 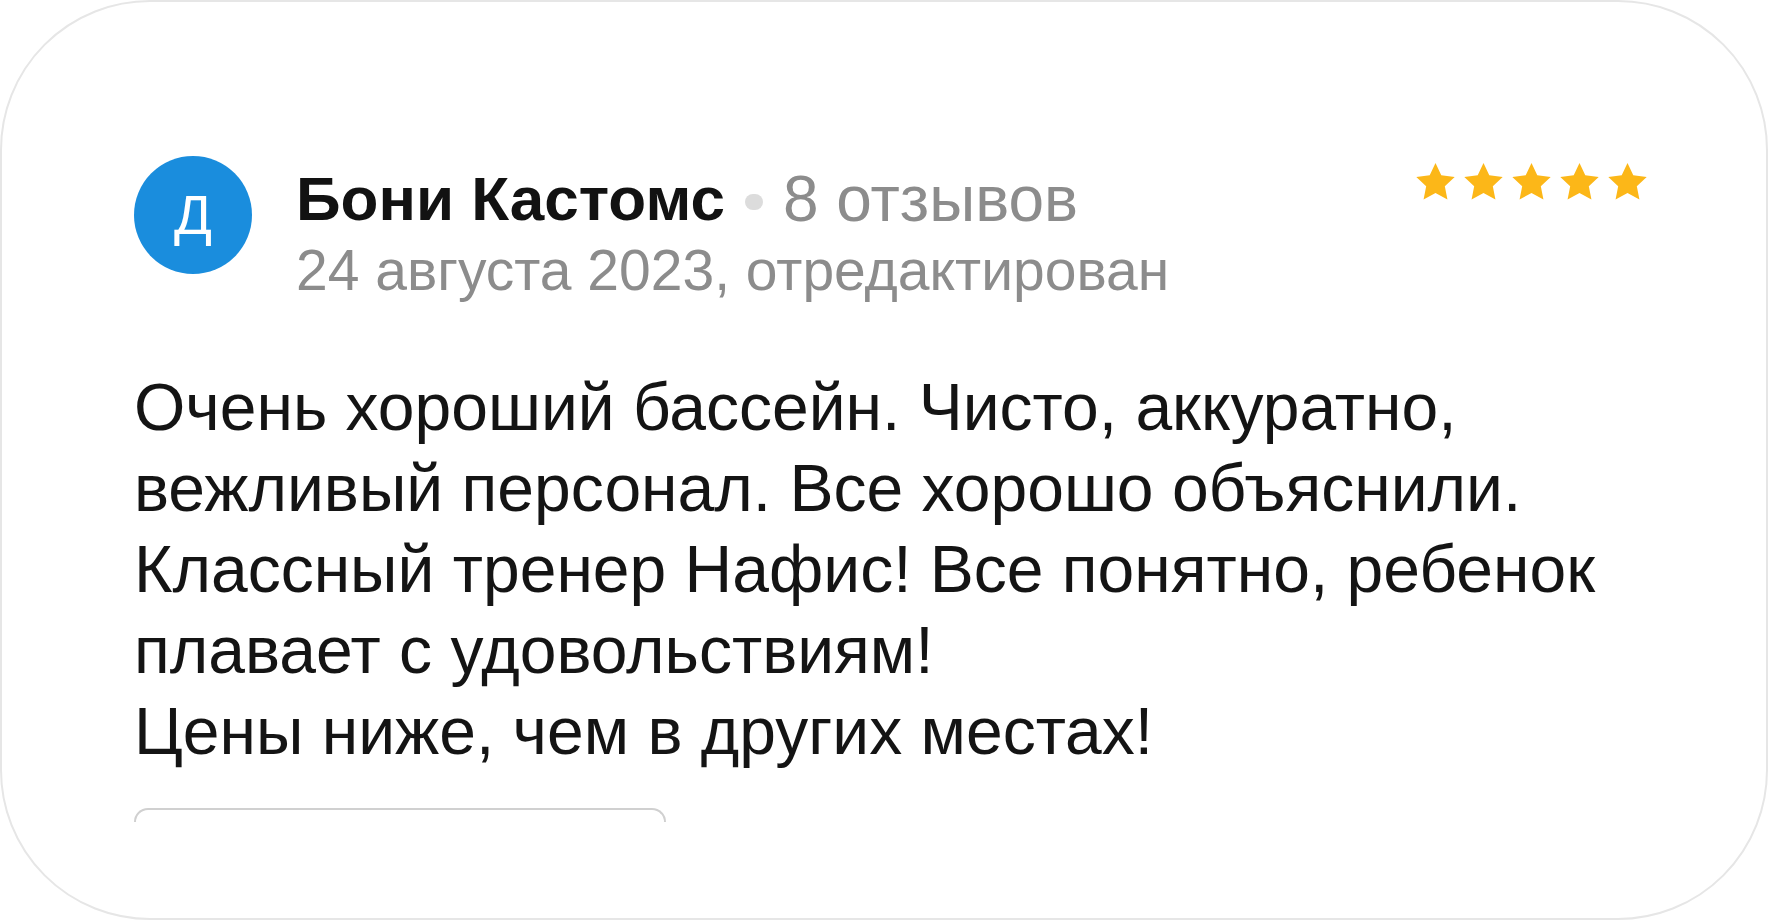 What do you see at coordinates (193, 215) in the screenshot?
I see `avatar: Д` at bounding box center [193, 215].